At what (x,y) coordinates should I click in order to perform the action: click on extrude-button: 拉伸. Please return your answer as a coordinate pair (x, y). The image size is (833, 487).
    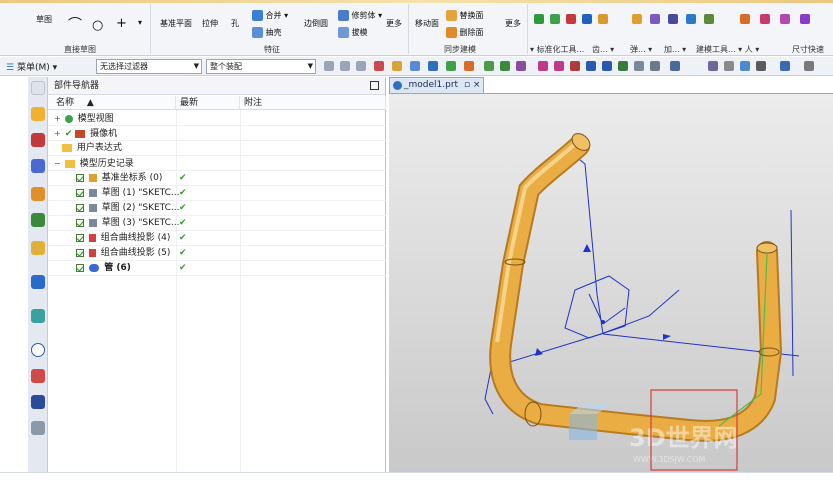
    Looking at the image, I should click on (210, 23).